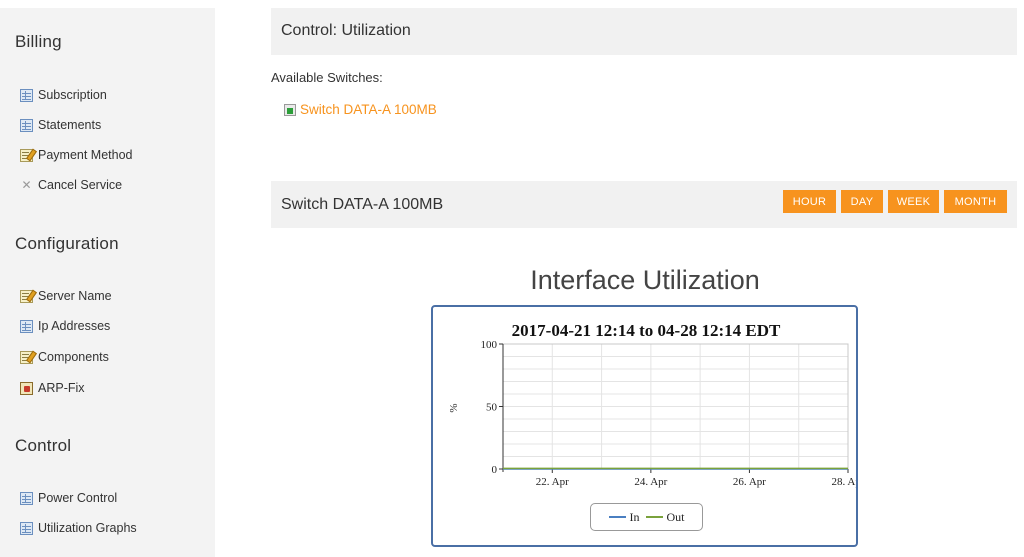  What do you see at coordinates (368, 109) in the screenshot?
I see `switch-link-label: Switch DATA-A 100MB` at bounding box center [368, 109].